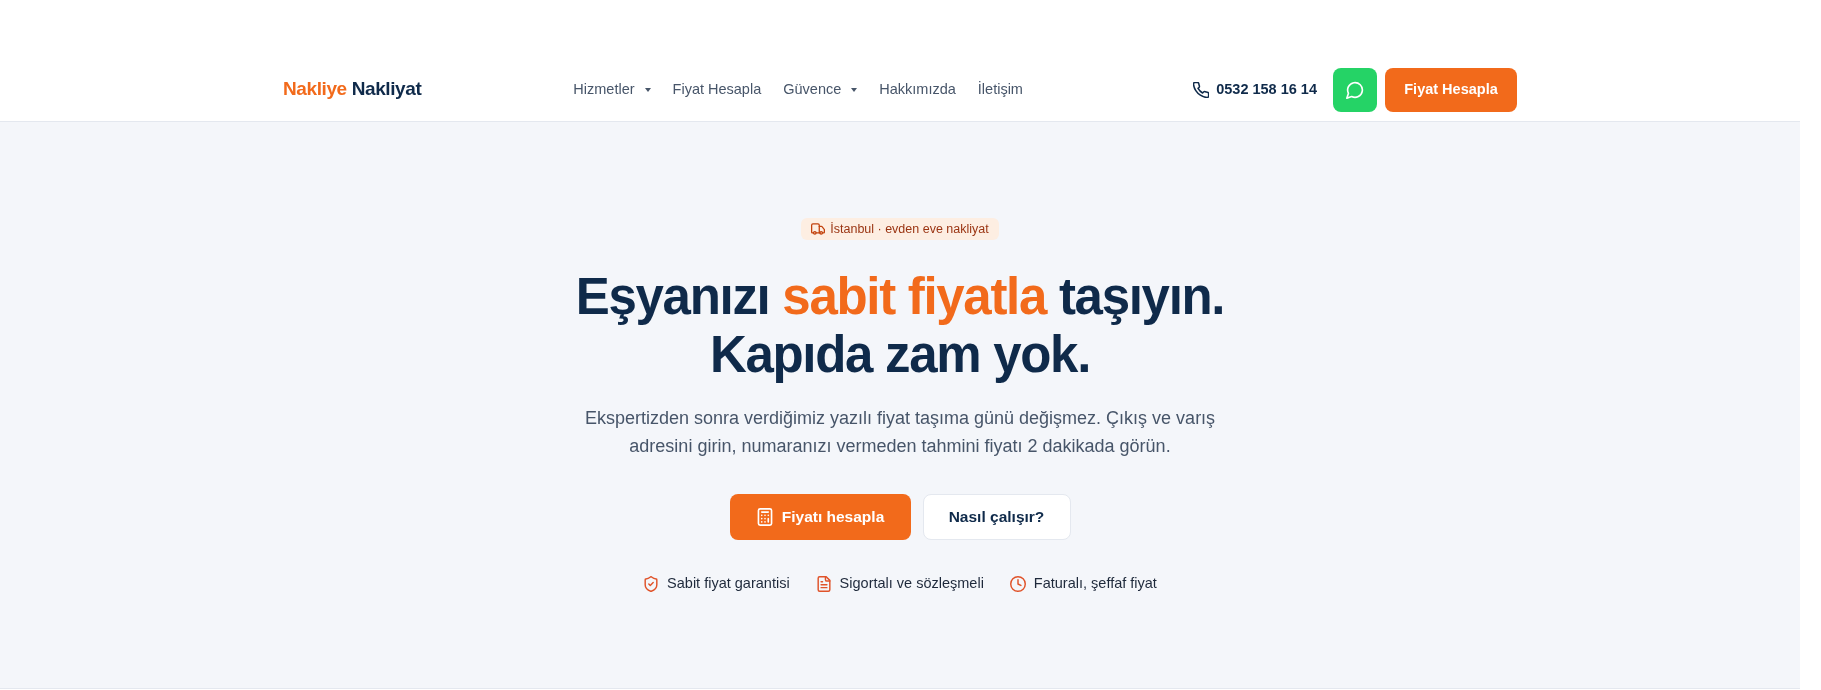  I want to click on chat-bubble-icon, so click(1355, 89).